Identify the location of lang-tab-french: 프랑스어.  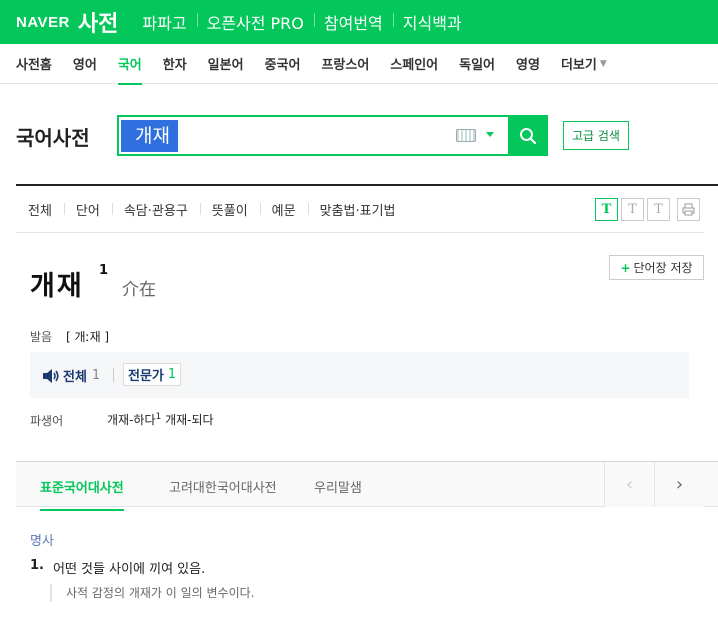
(345, 64).